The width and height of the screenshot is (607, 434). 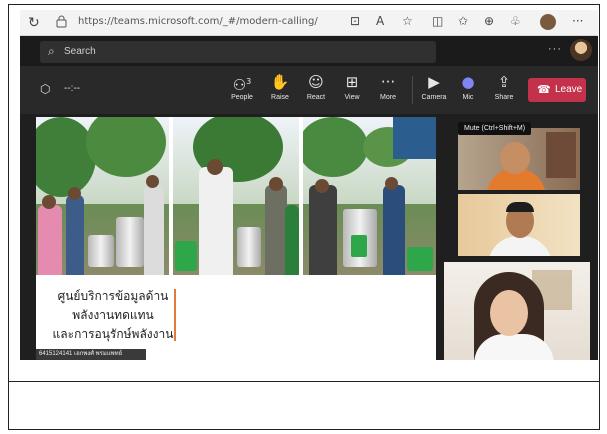 I want to click on meeting-timer: --:--, so click(x=72, y=88).